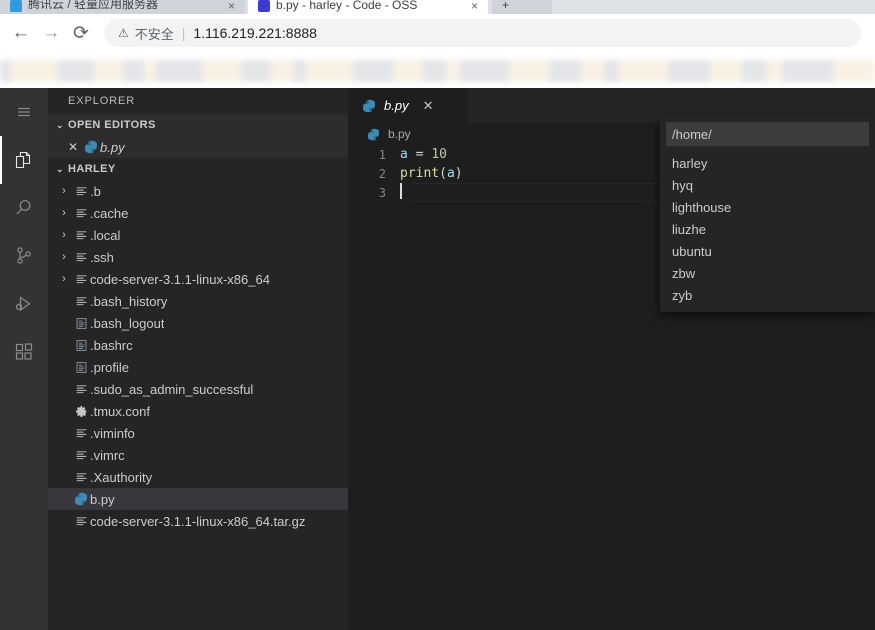 Image resolution: width=875 pixels, height=630 pixels. What do you see at coordinates (198, 367) in the screenshot?
I see `file-tree-row: .profile` at bounding box center [198, 367].